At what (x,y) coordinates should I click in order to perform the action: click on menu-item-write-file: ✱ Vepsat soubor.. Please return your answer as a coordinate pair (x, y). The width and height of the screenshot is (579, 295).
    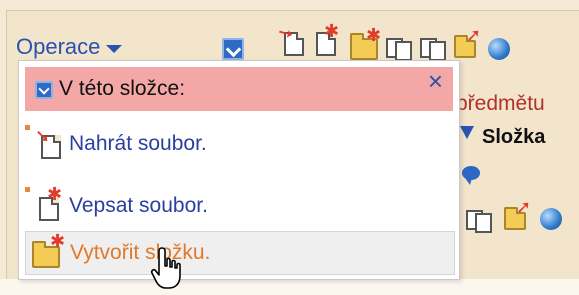
    Looking at the image, I should click on (239, 206).